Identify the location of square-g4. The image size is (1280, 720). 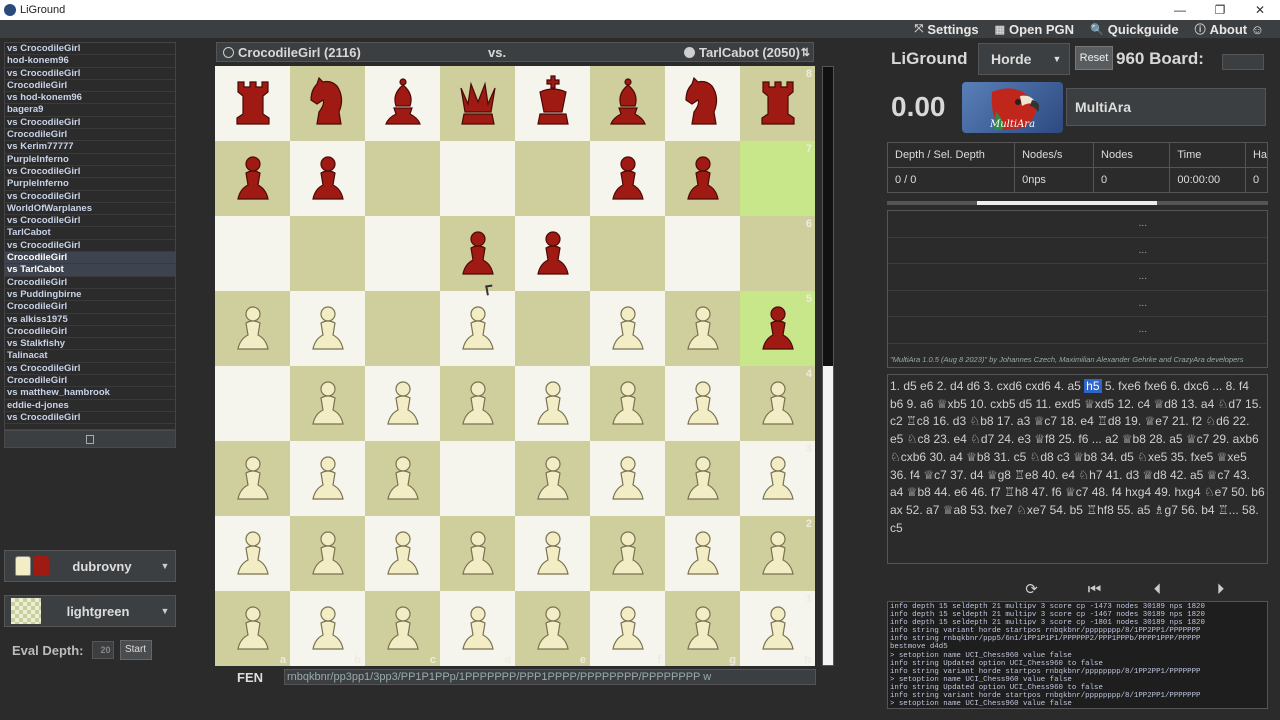
(702, 403).